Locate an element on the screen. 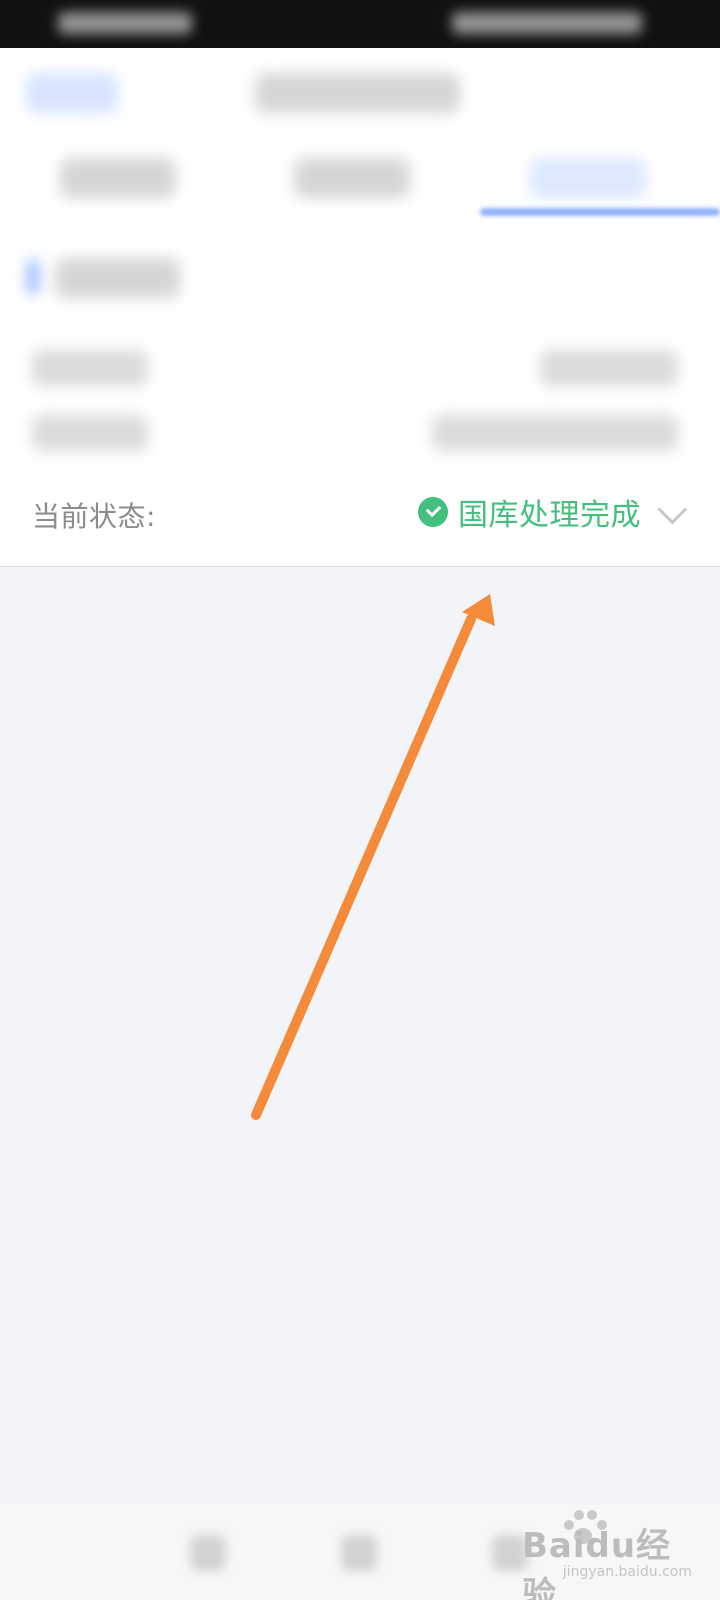  nav-back-icon is located at coordinates (208, 1553).